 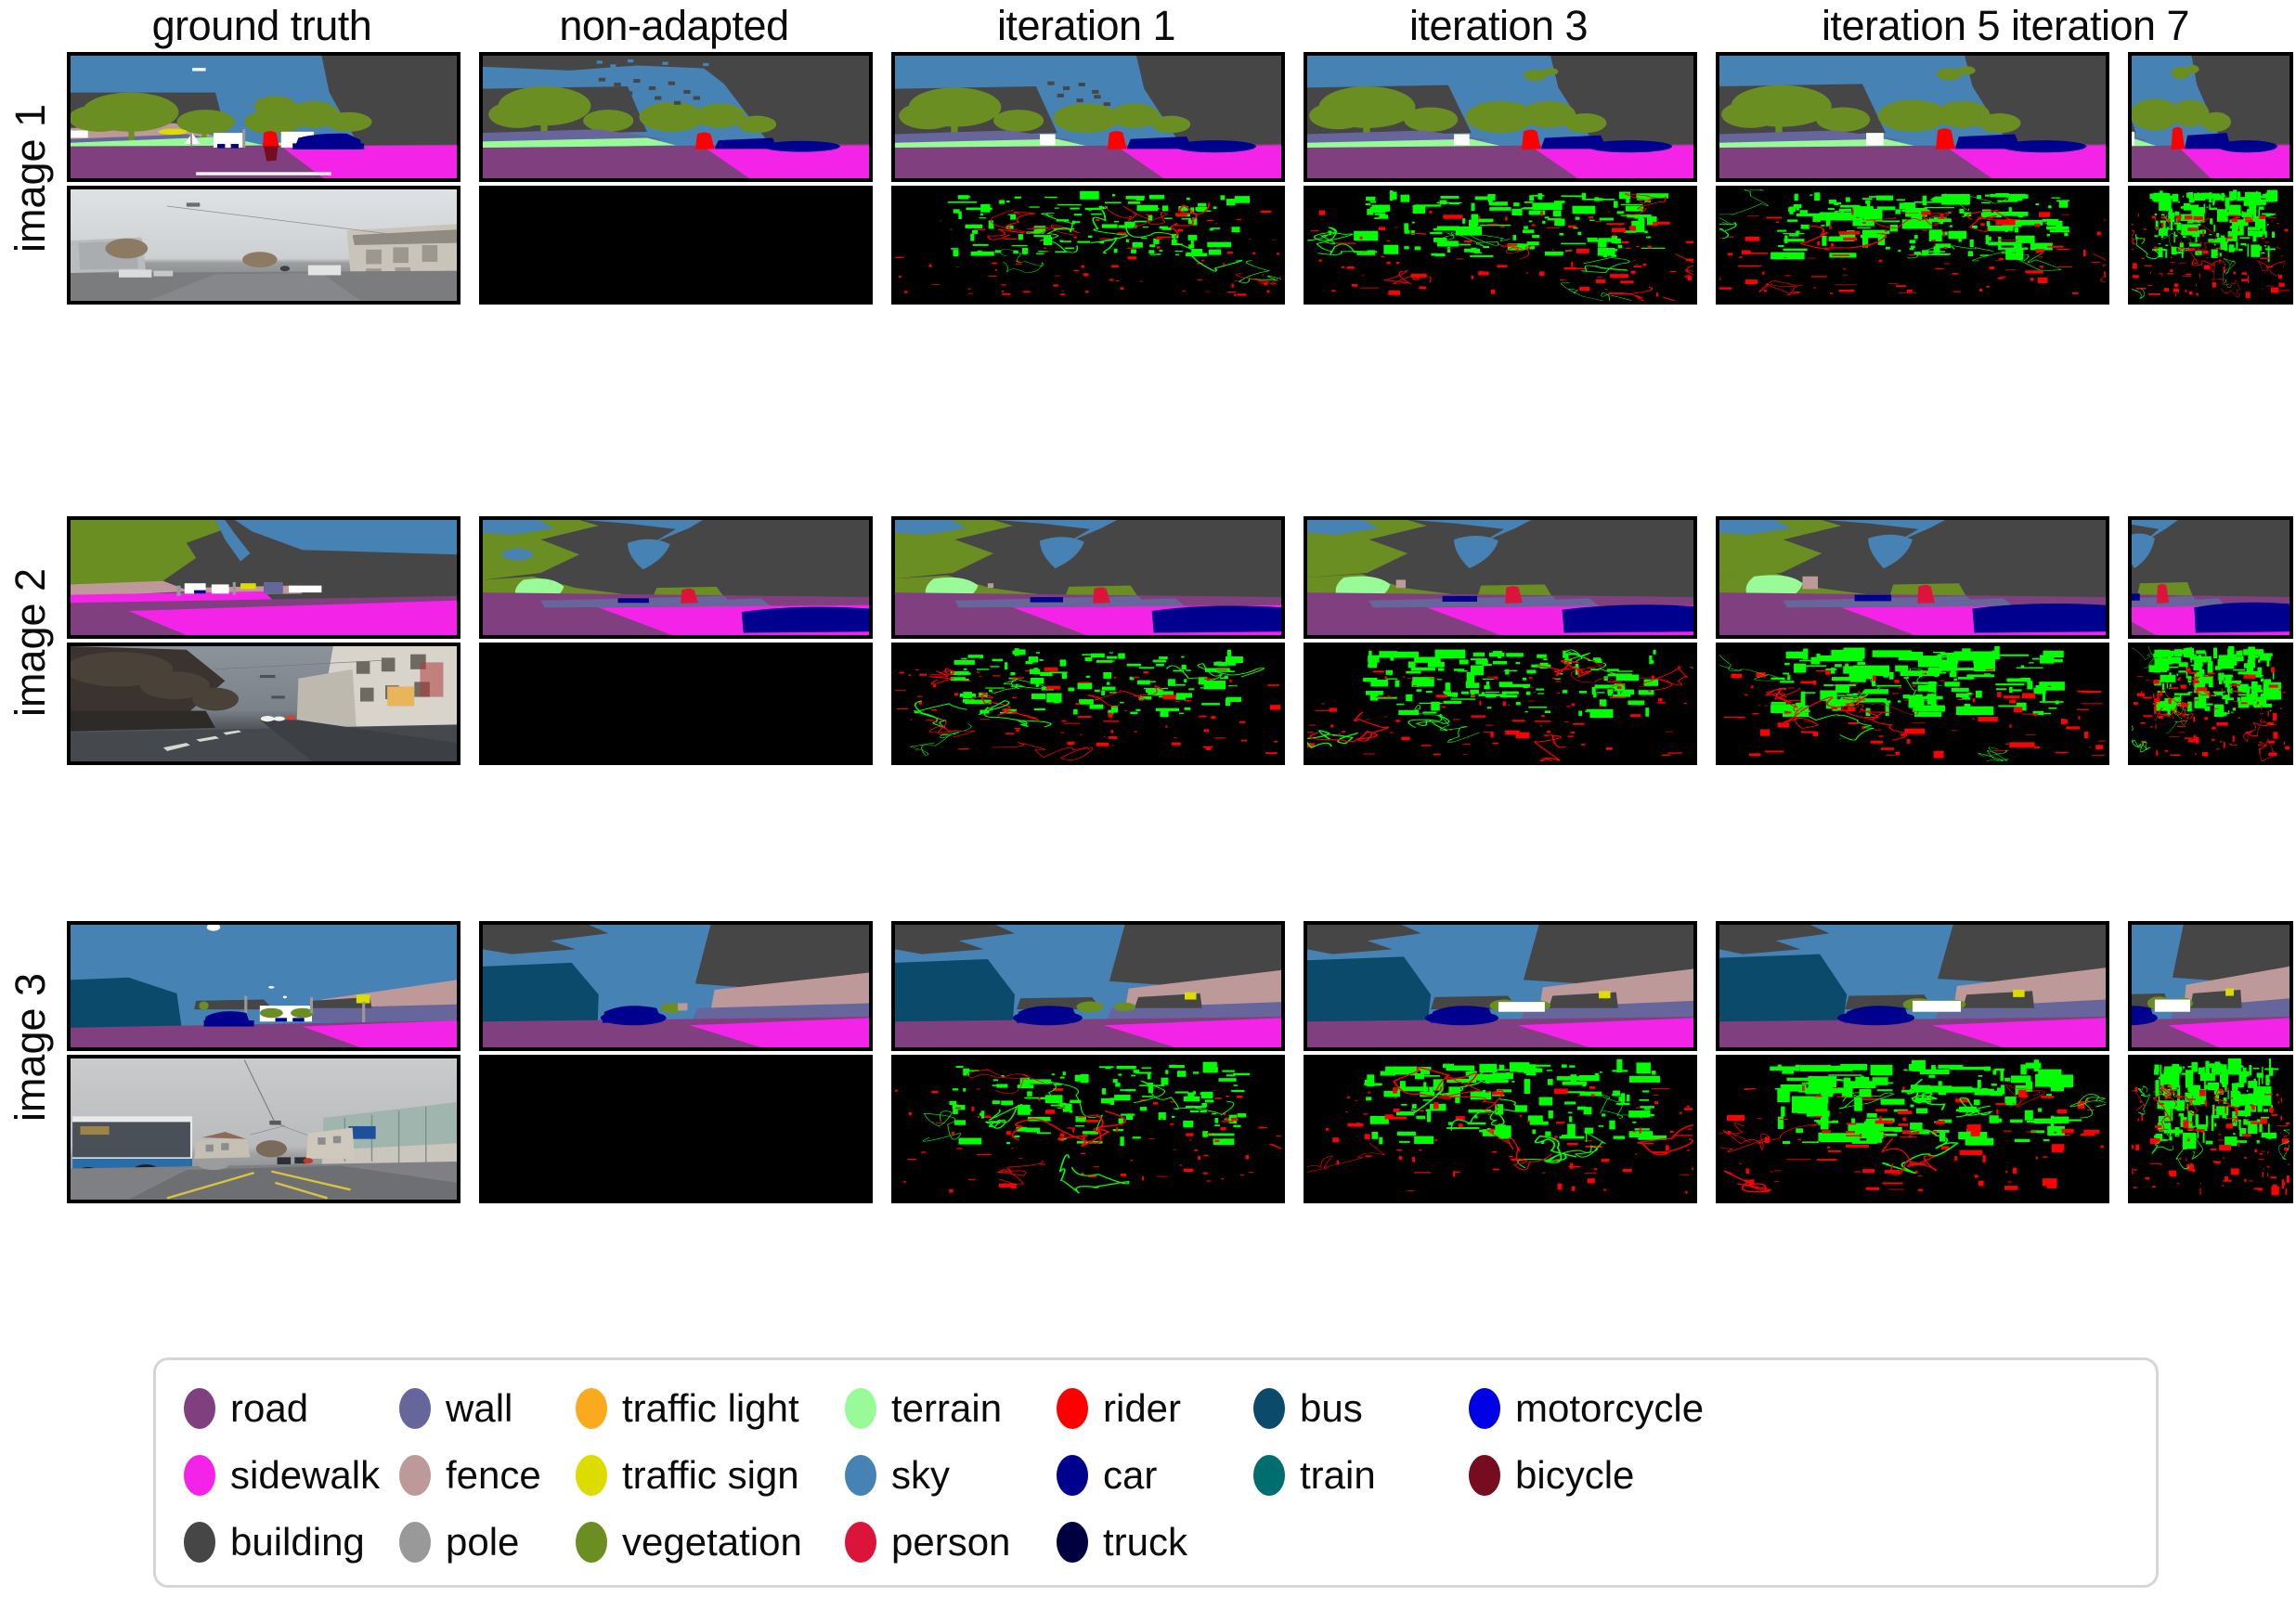 I want to click on legend-swatch-motorcycle, so click(x=1484, y=1408).